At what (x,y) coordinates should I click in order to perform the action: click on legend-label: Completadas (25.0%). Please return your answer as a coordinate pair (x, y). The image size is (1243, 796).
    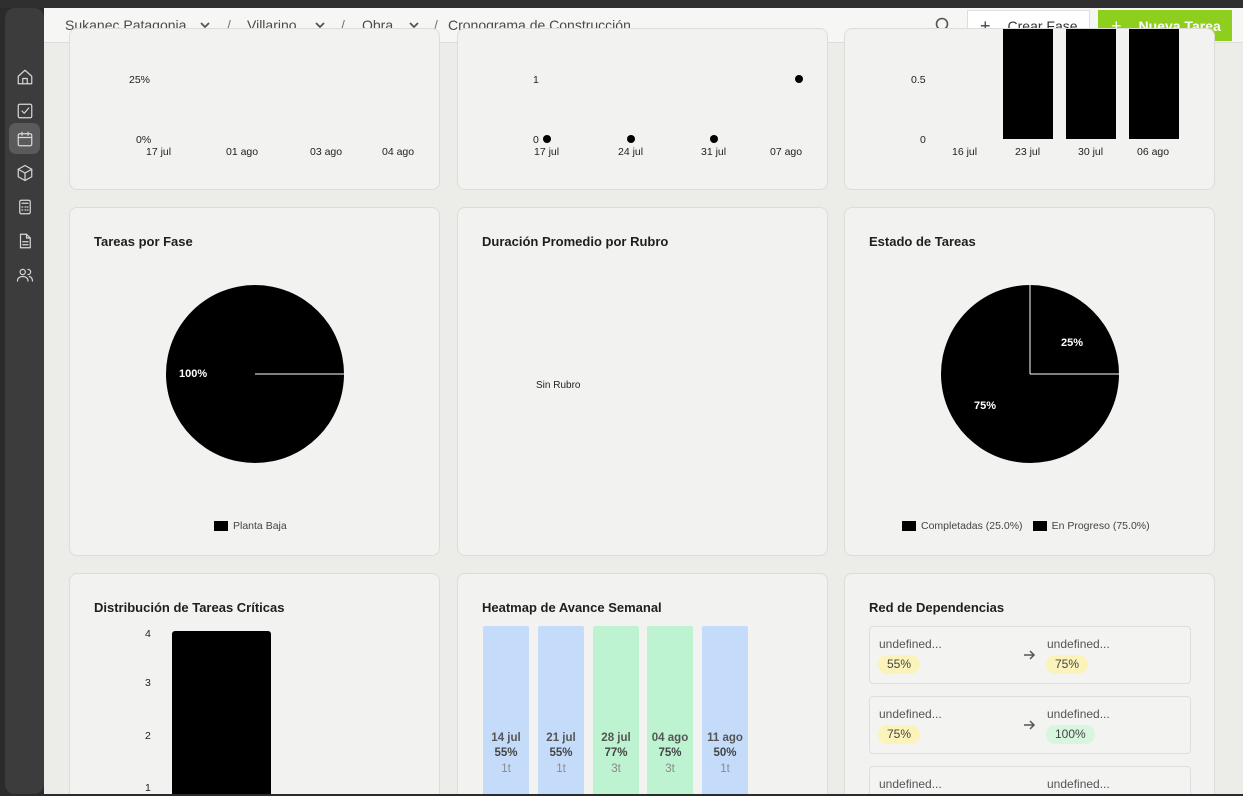
    Looking at the image, I should click on (972, 526).